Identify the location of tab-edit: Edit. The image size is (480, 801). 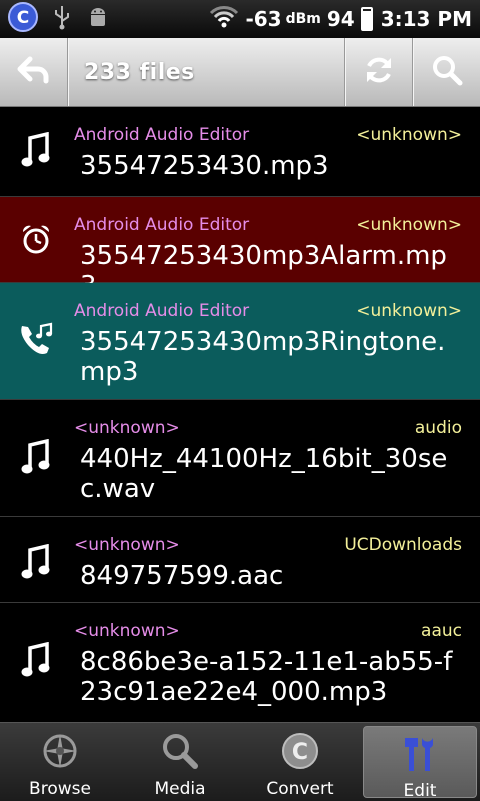
(420, 763).